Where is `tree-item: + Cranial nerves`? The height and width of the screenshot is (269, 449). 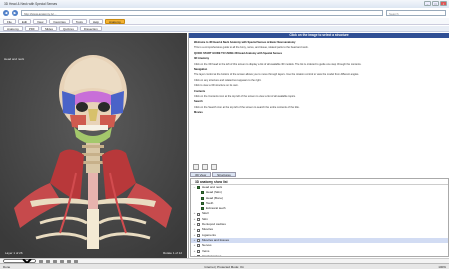
tree-item: + Cranial nerves is located at coordinates (319, 255).